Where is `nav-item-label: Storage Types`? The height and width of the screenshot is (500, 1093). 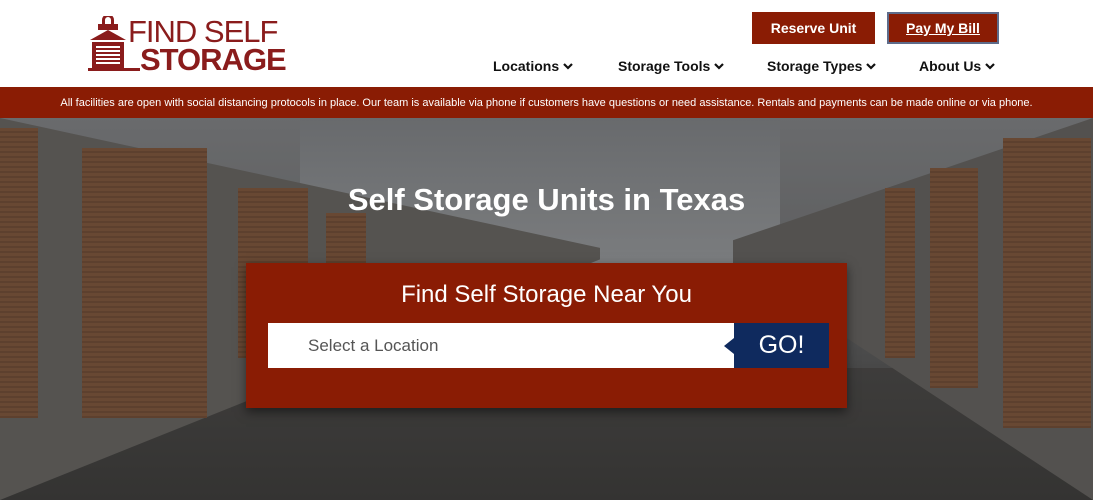
nav-item-label: Storage Types is located at coordinates (815, 66).